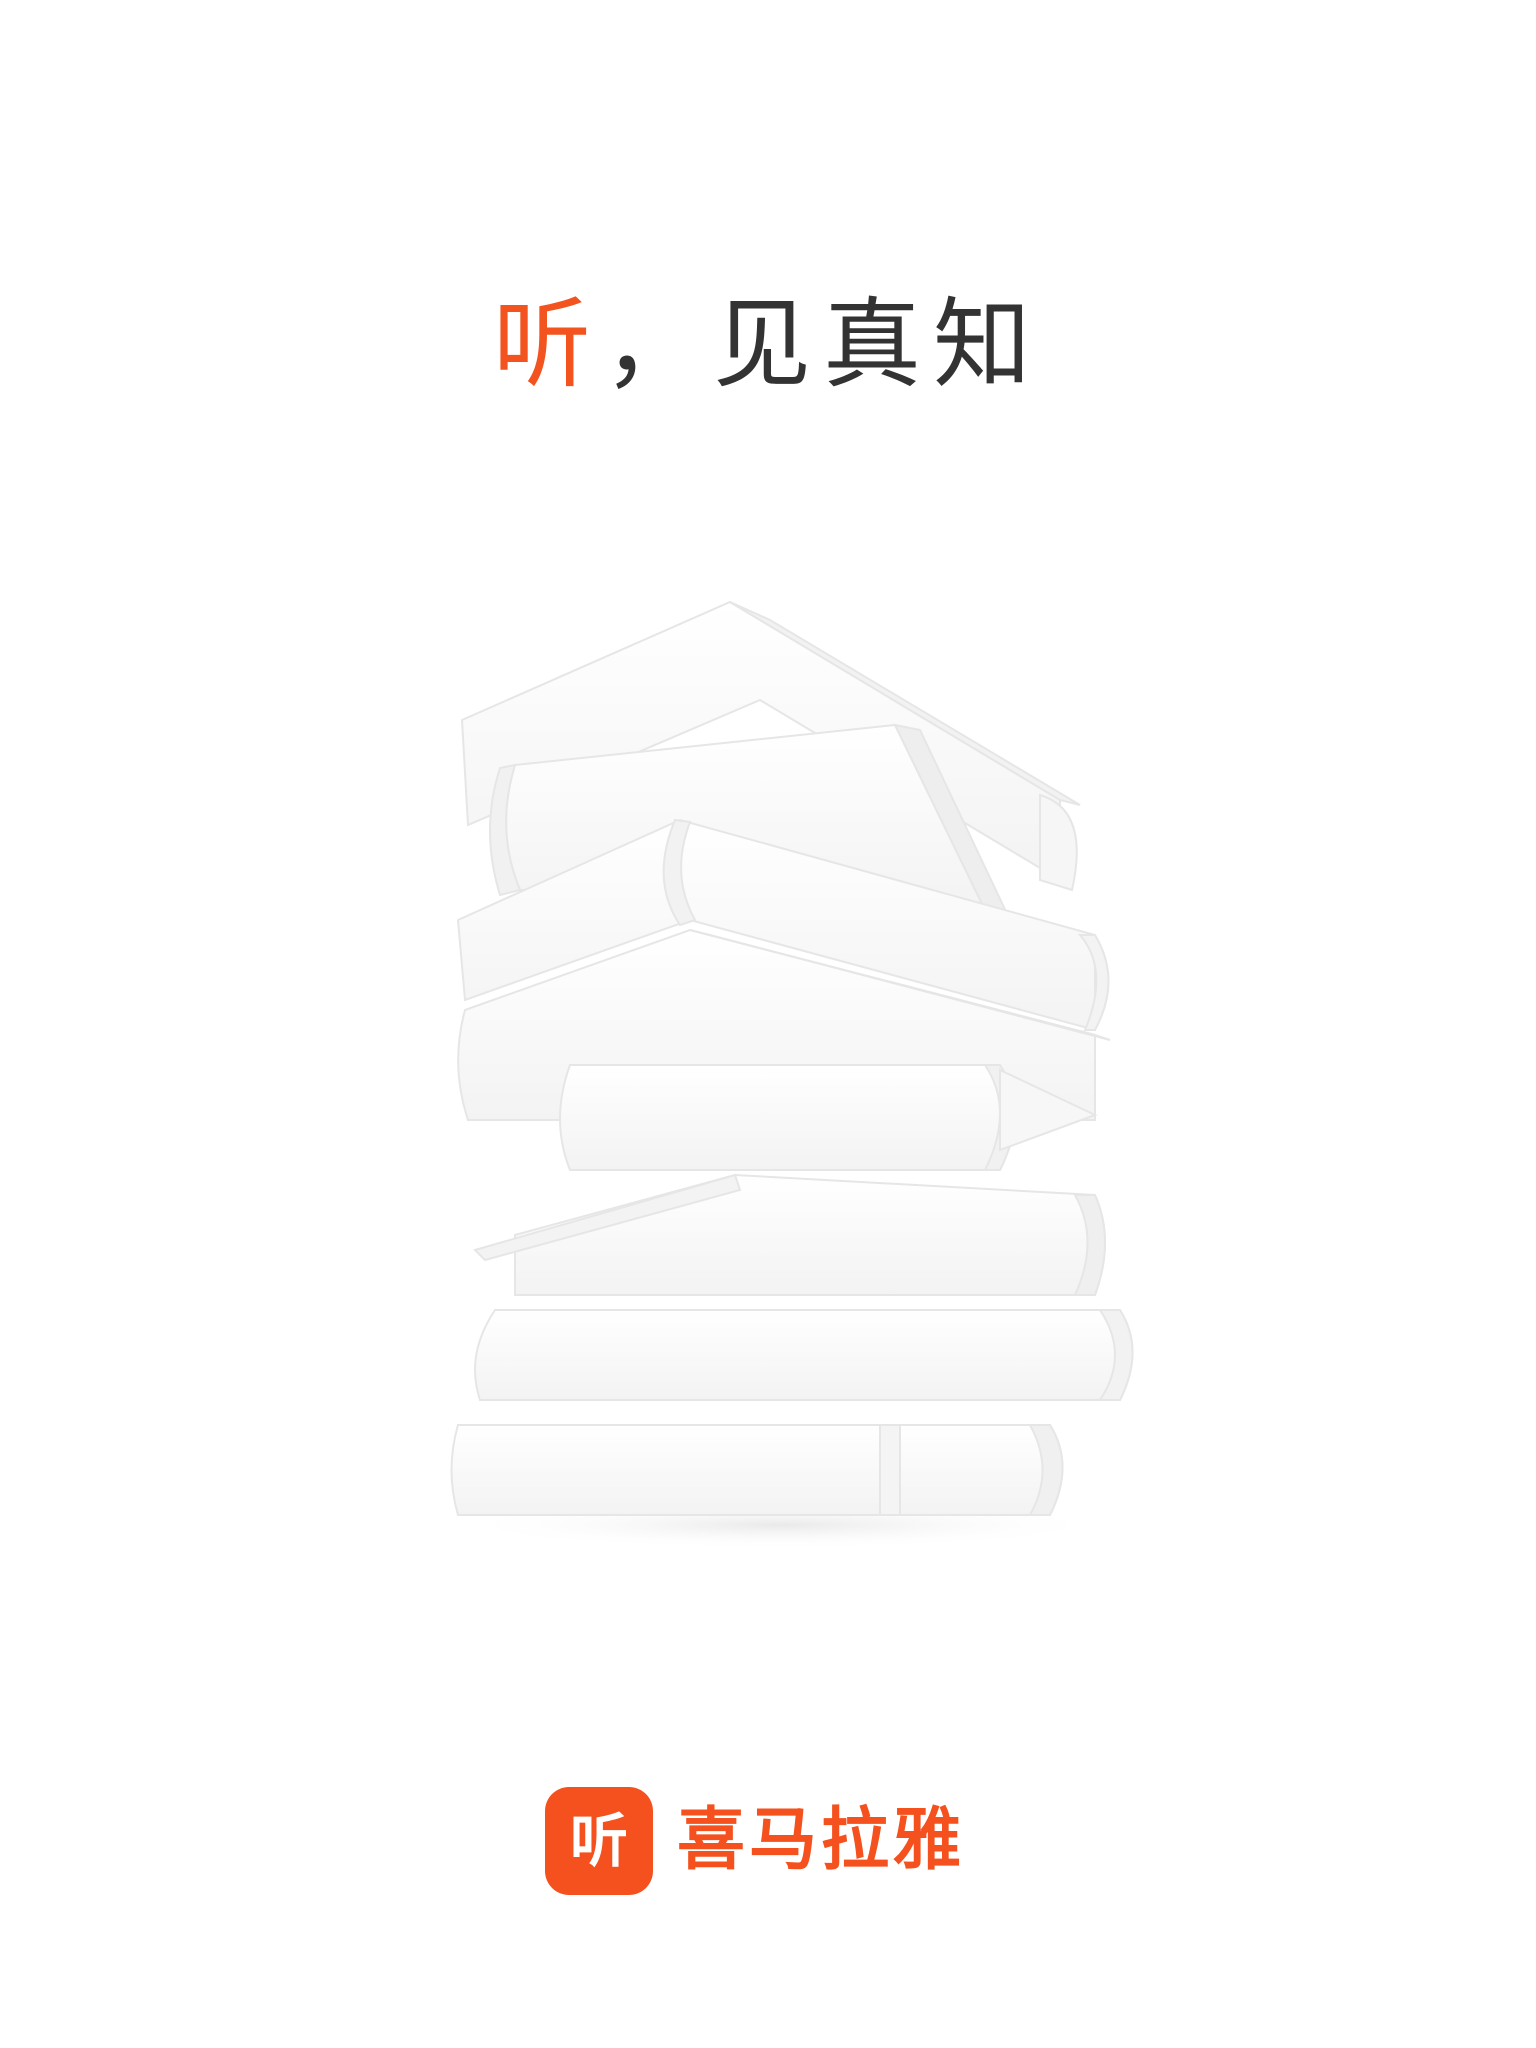 This screenshot has width=1536, height=2048. I want to click on brand-app-icon: 听, so click(599, 1841).